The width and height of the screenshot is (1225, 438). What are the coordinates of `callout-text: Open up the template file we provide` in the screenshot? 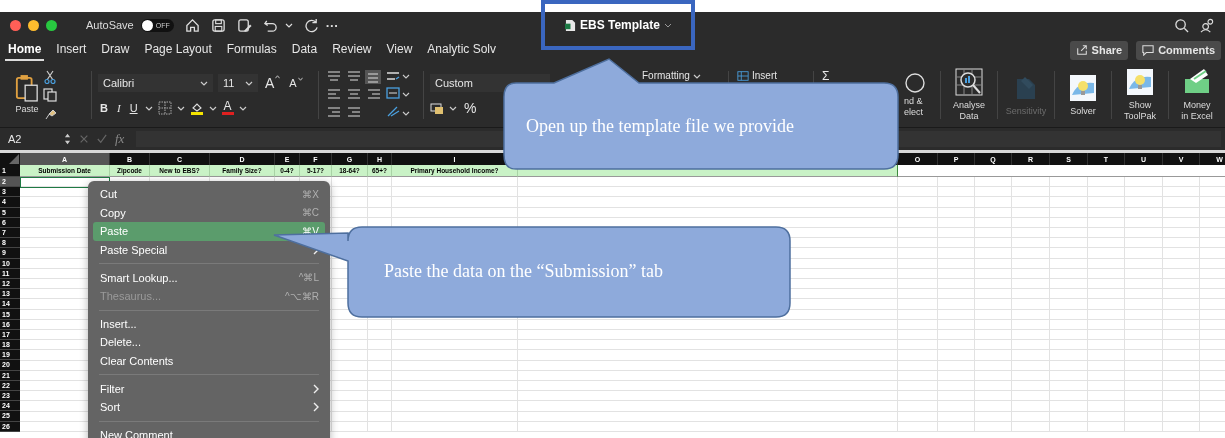 It's located at (660, 126).